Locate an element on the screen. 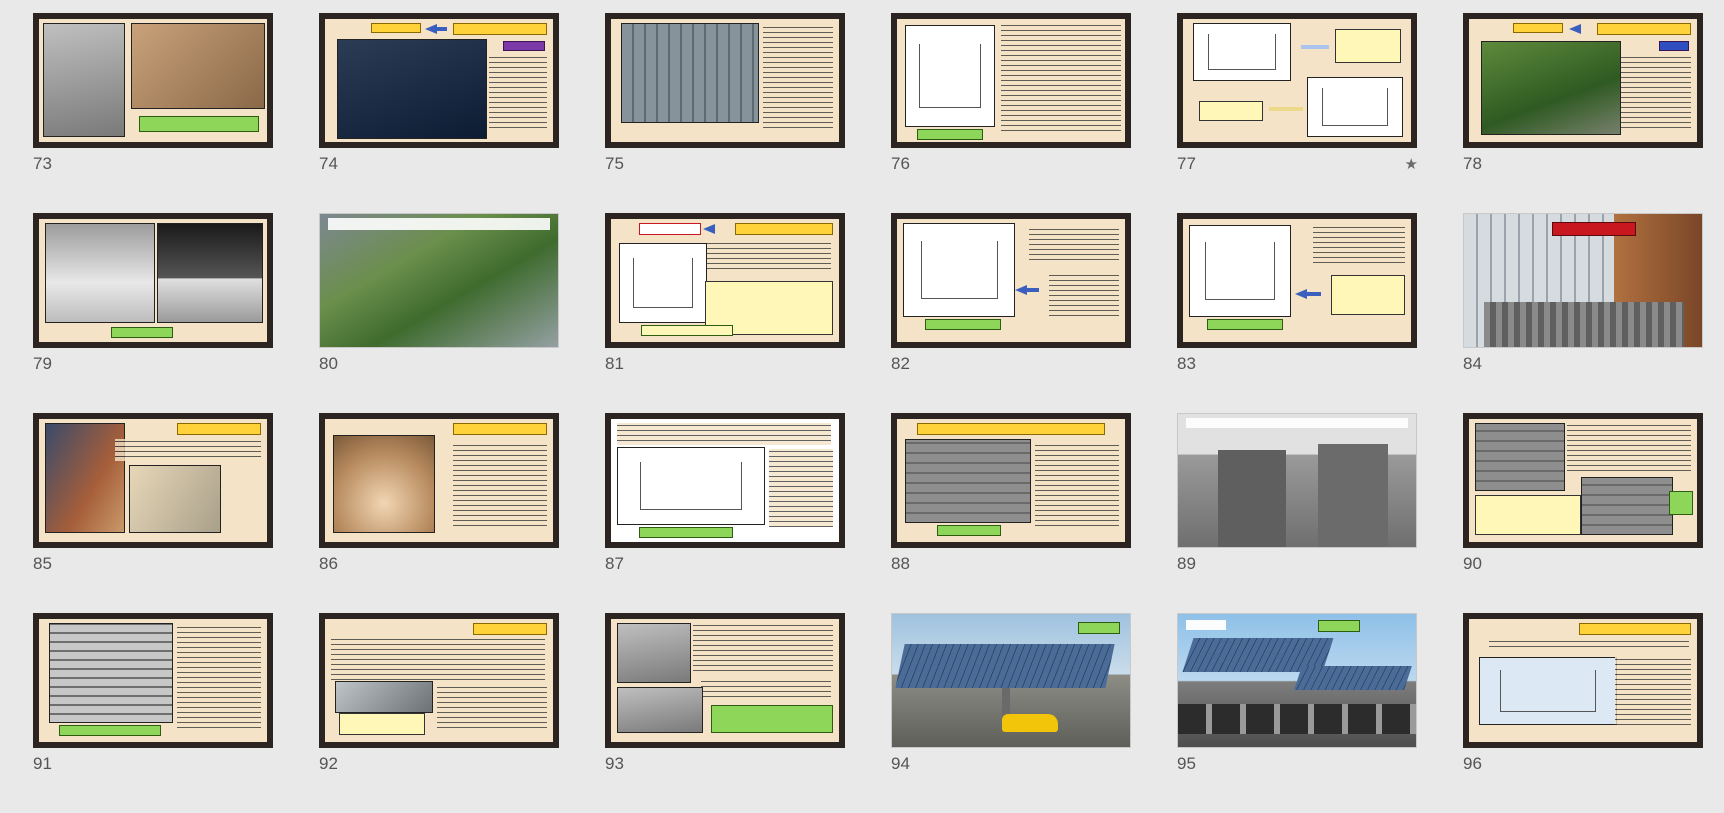 The height and width of the screenshot is (813, 1724). slide-thumbnail: 86 is located at coordinates (439, 513).